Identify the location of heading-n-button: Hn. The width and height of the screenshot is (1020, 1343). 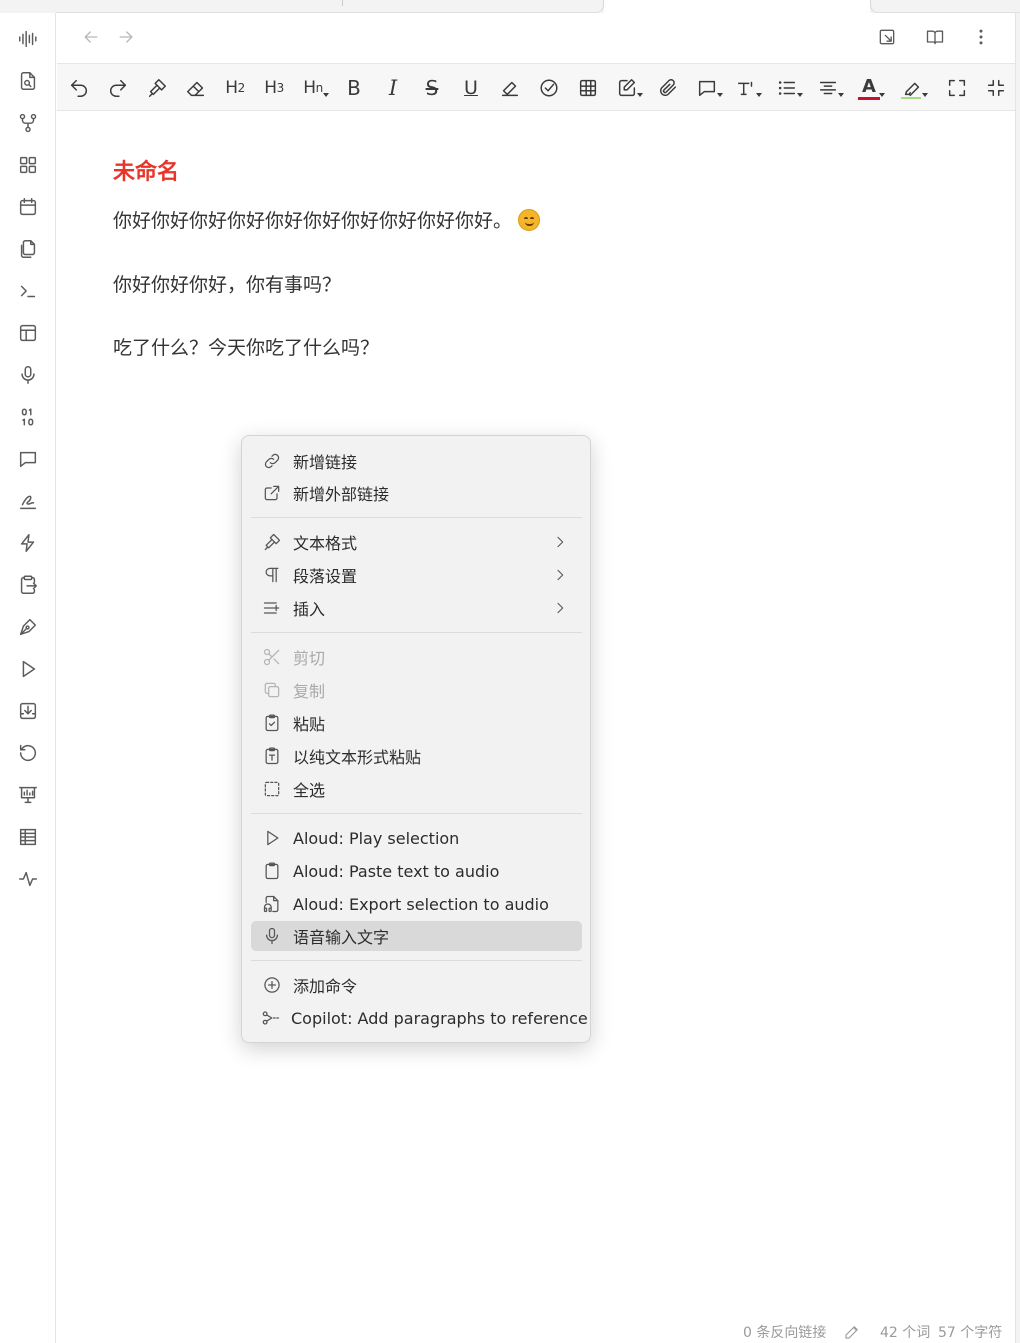
(313, 88).